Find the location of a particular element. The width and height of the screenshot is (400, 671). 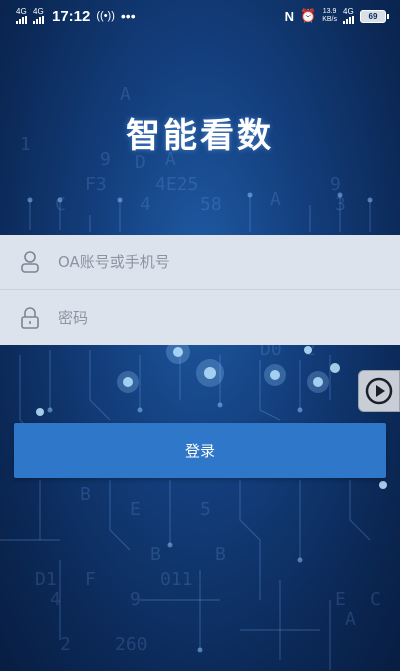

network-speed: 13.9 KB/s is located at coordinates (329, 16).